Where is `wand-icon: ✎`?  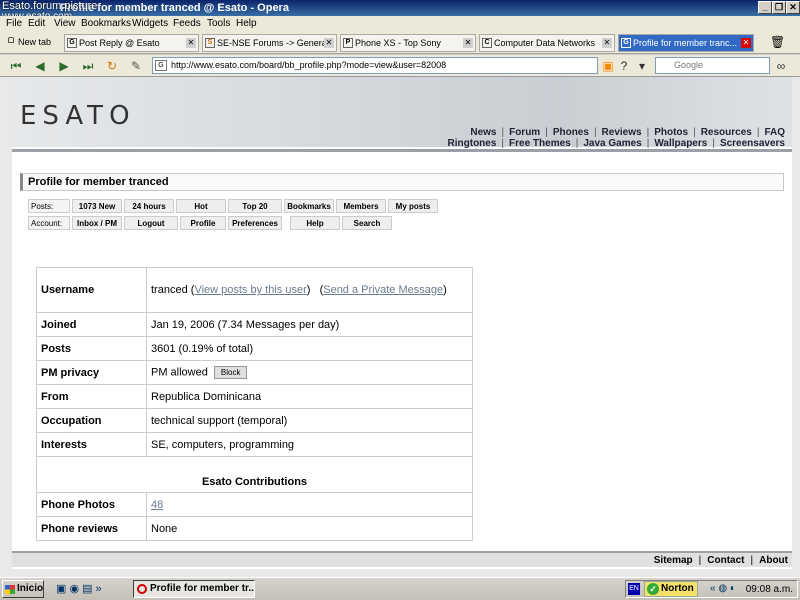 wand-icon: ✎ is located at coordinates (136, 66).